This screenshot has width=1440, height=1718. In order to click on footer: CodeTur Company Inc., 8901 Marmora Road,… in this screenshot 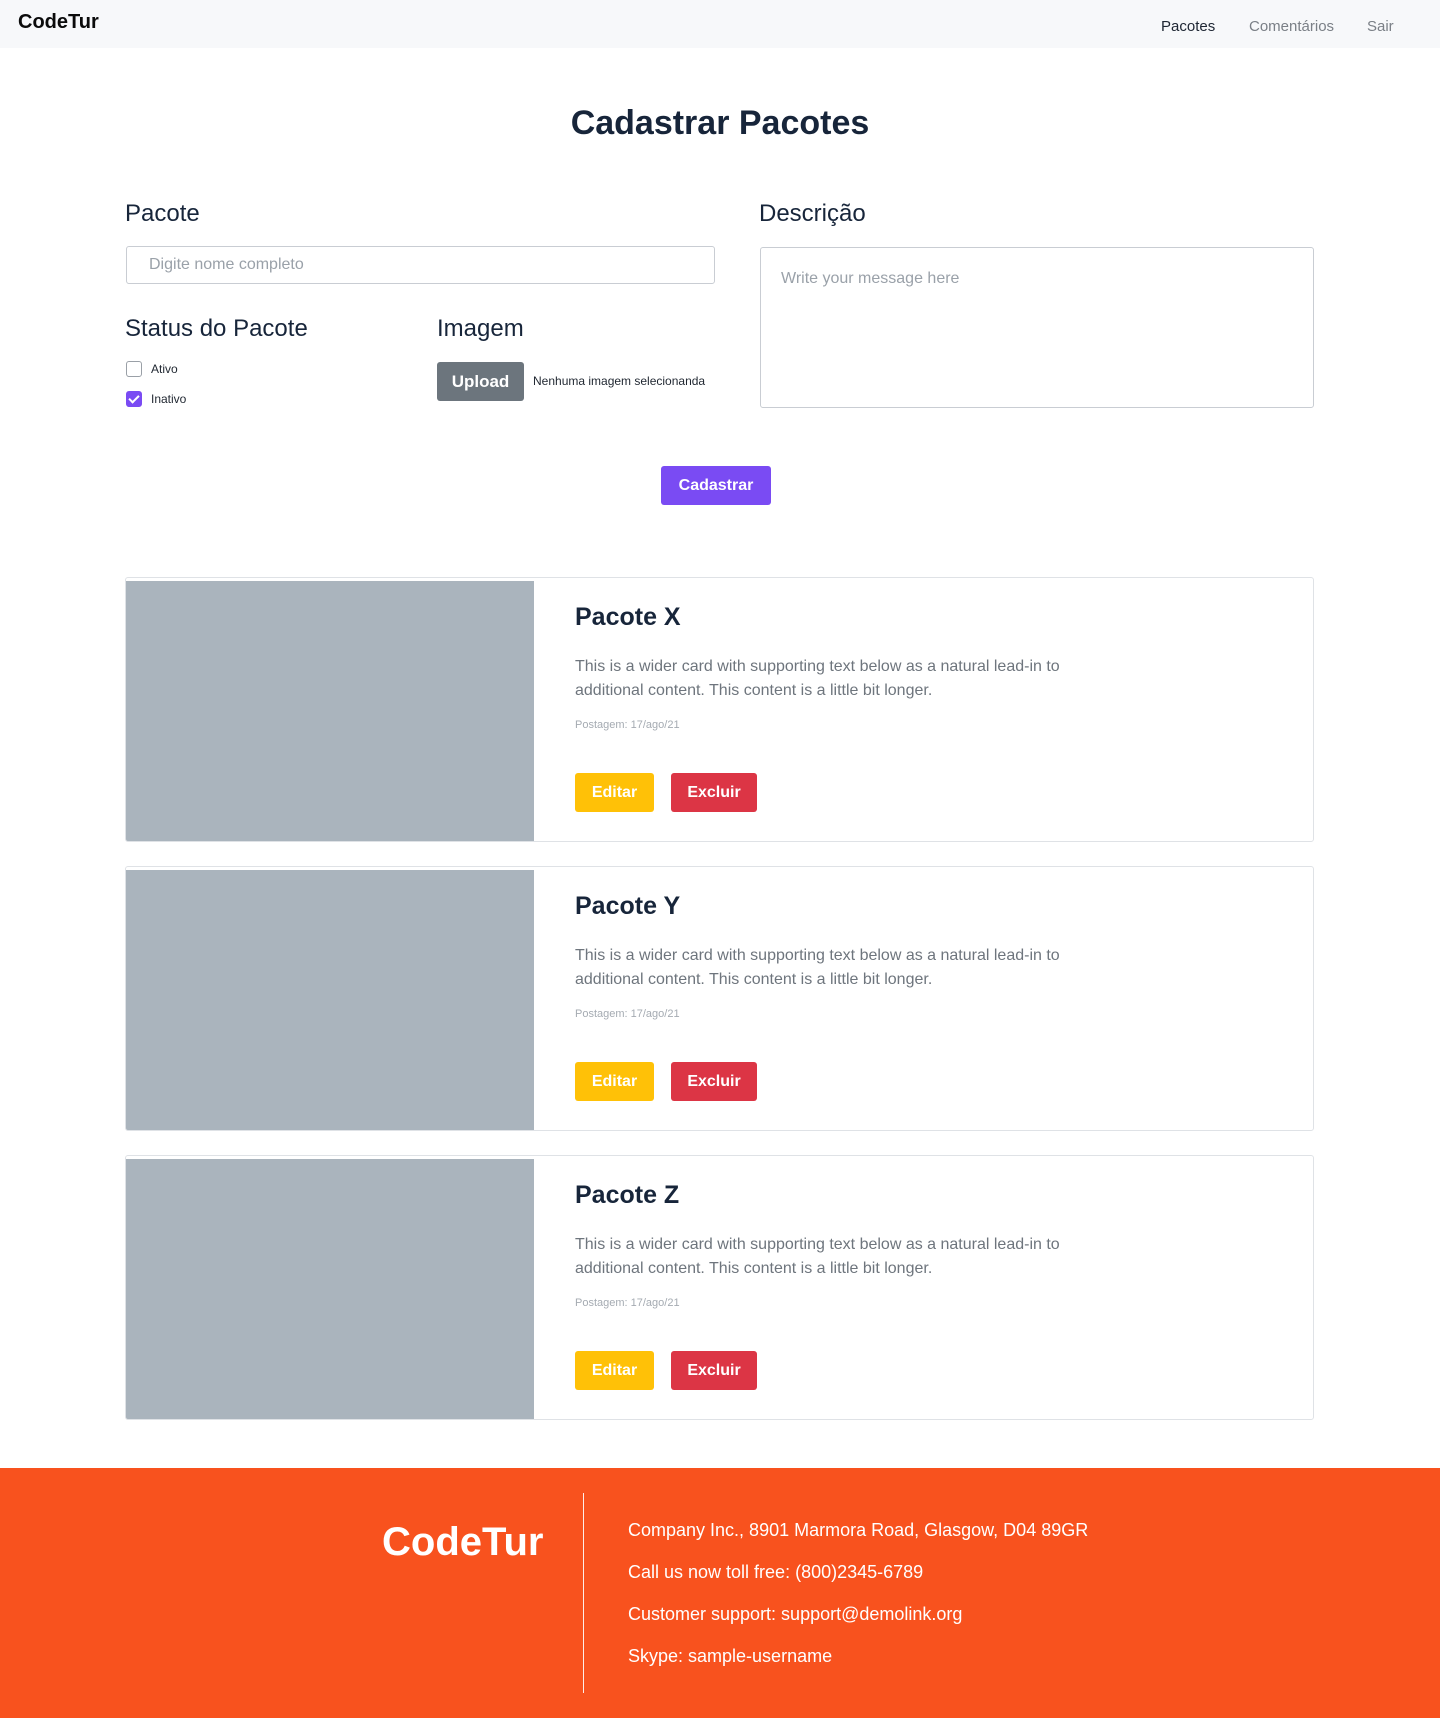, I will do `click(720, 1593)`.